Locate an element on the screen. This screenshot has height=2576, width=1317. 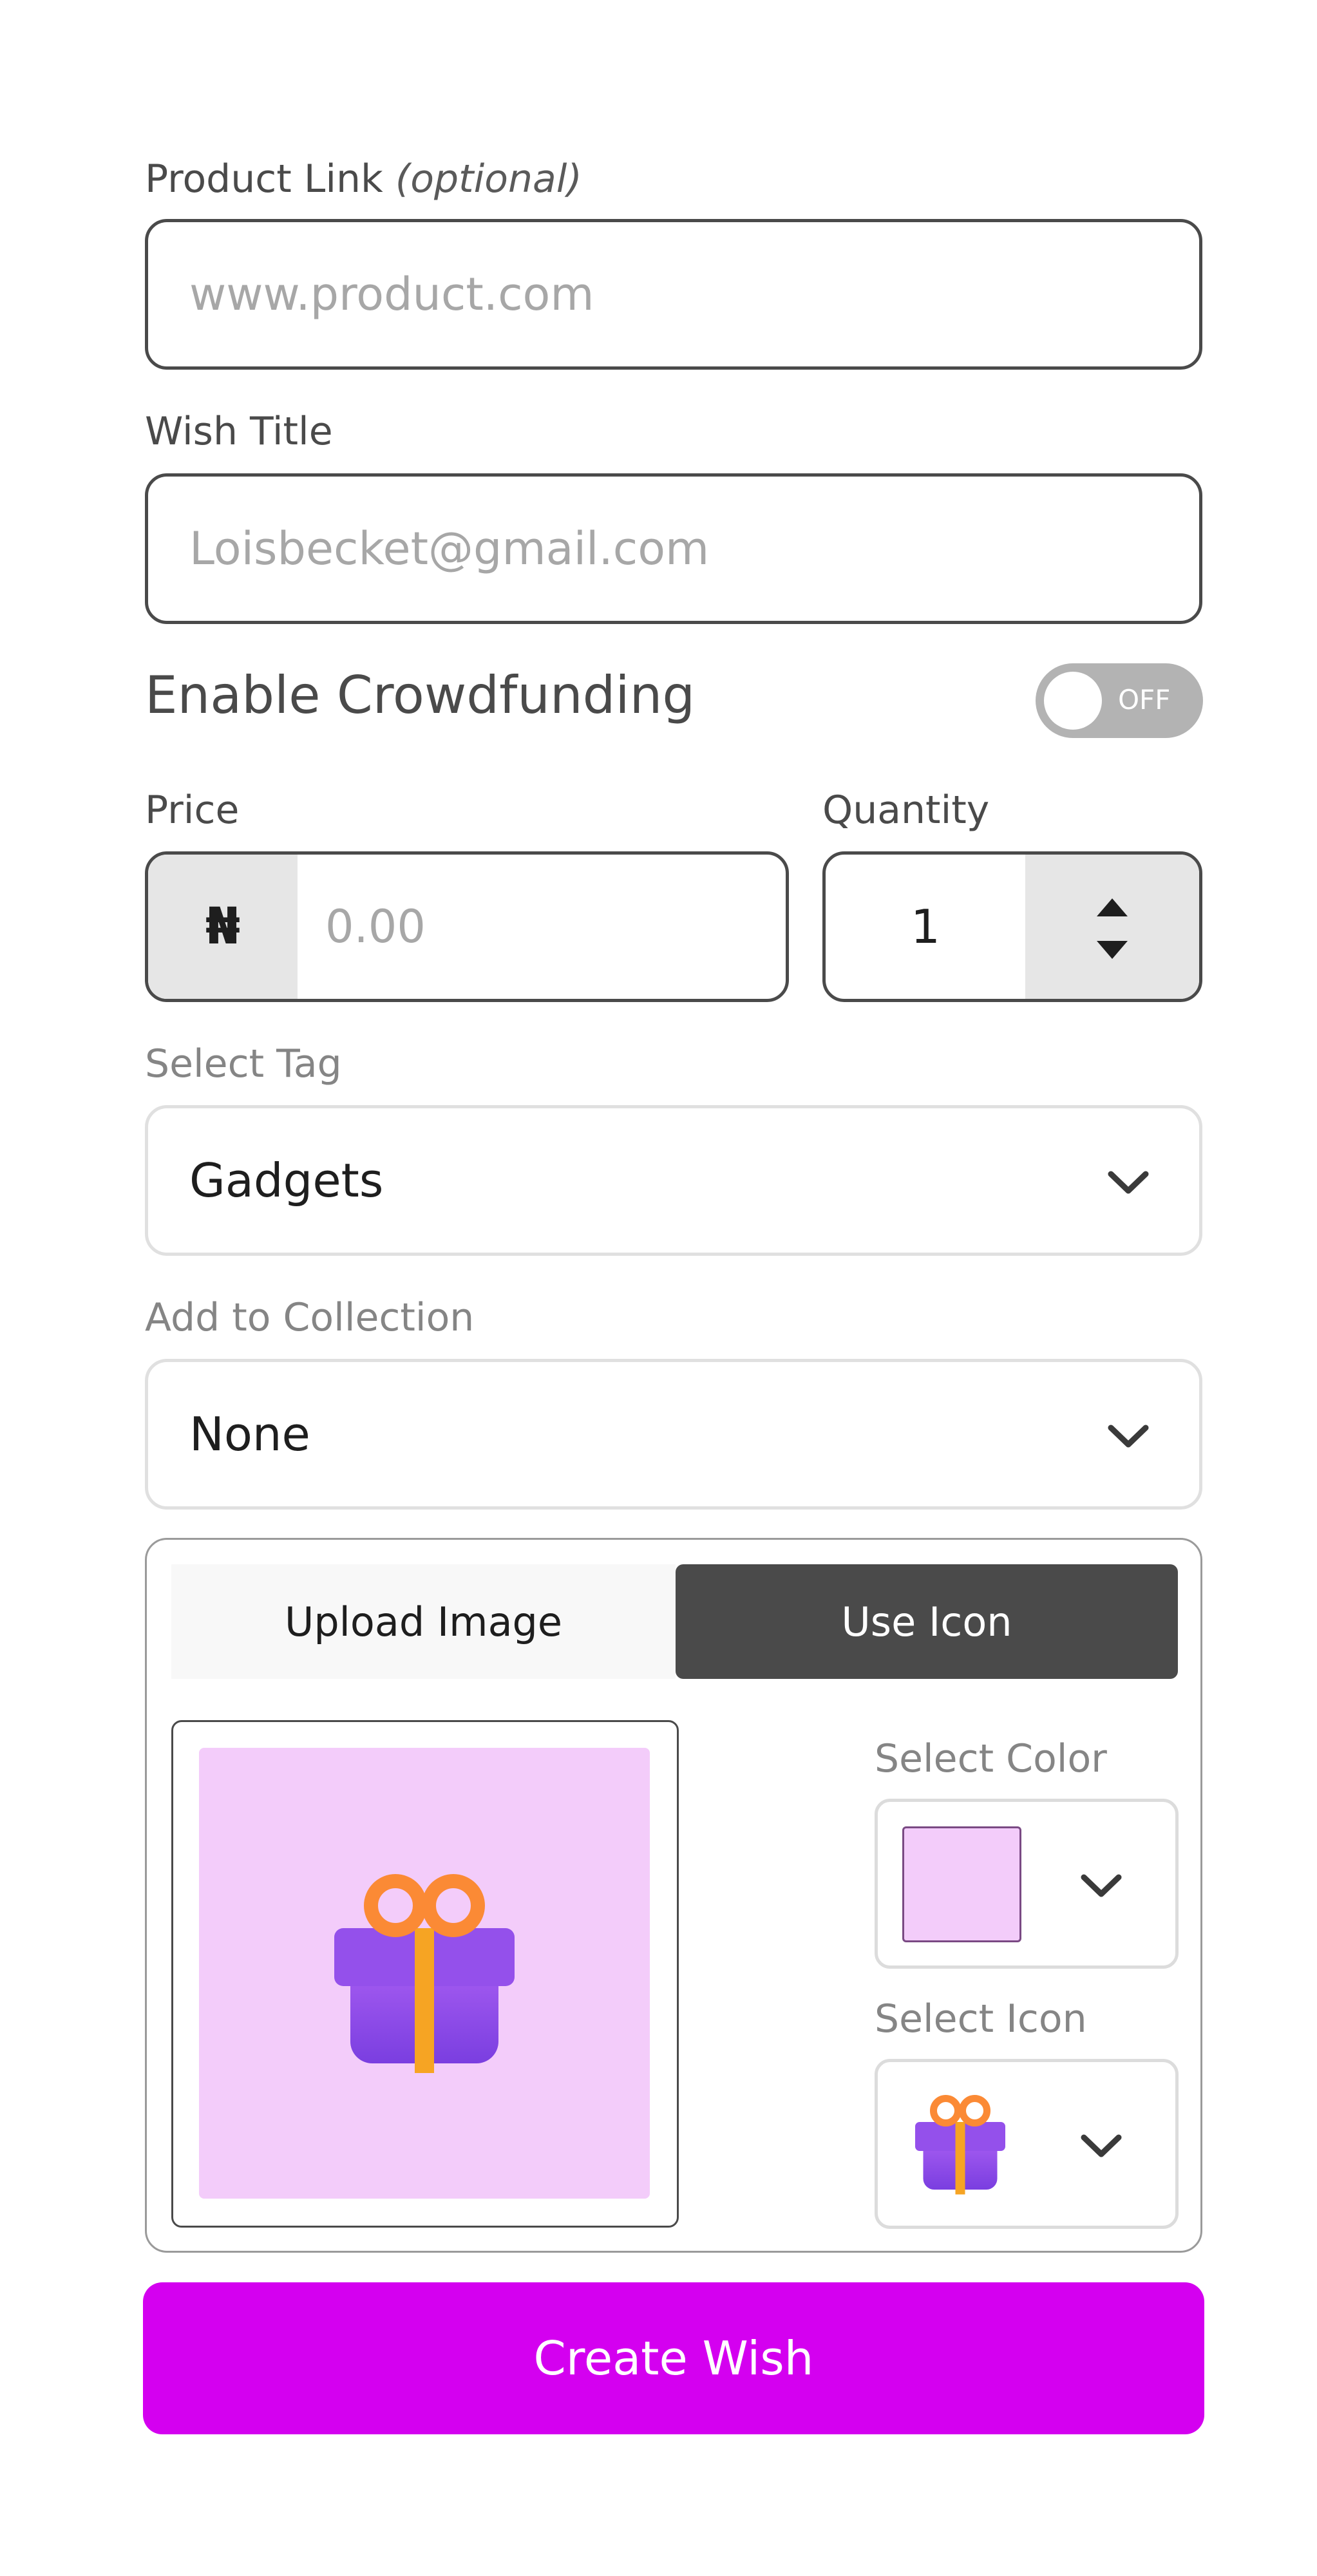
color-swatch is located at coordinates (961, 1884).